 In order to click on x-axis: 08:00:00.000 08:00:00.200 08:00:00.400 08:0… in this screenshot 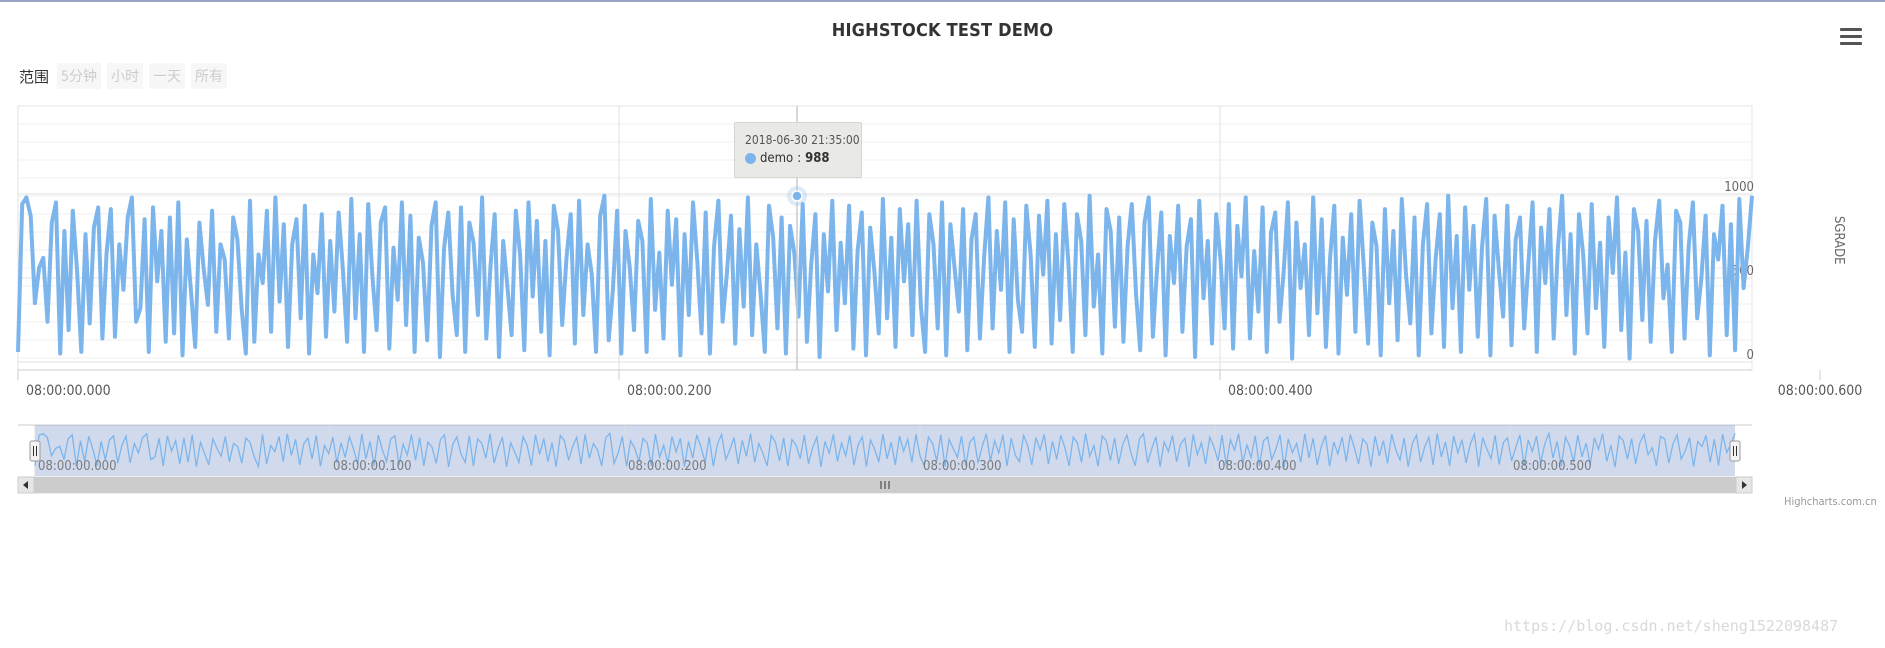, I will do `click(940, 384)`.